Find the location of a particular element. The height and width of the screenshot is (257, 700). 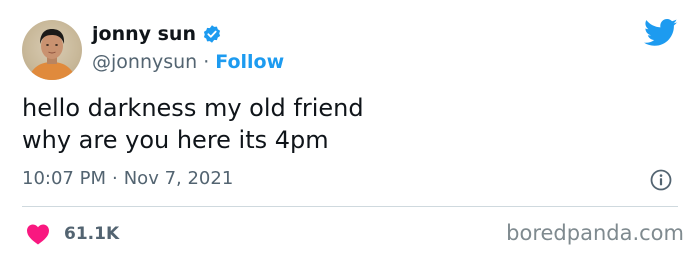

author-handle-row: @jonnysun · Follow is located at coordinates (188, 62).